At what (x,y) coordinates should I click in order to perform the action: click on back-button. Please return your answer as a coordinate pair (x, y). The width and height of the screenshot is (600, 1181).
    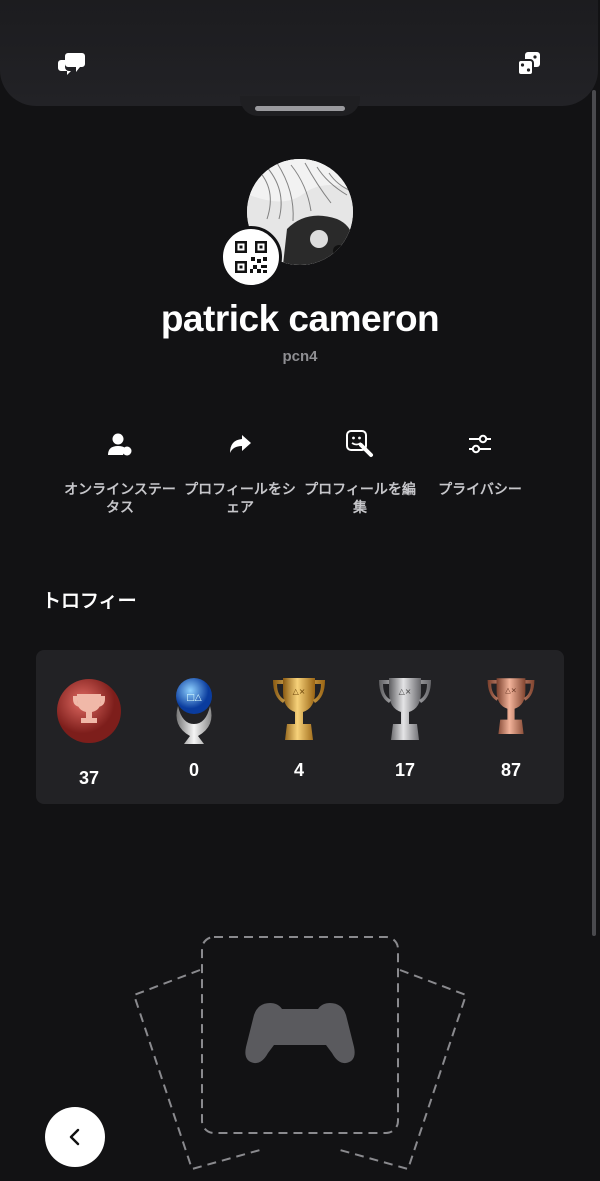
    Looking at the image, I should click on (75, 1137).